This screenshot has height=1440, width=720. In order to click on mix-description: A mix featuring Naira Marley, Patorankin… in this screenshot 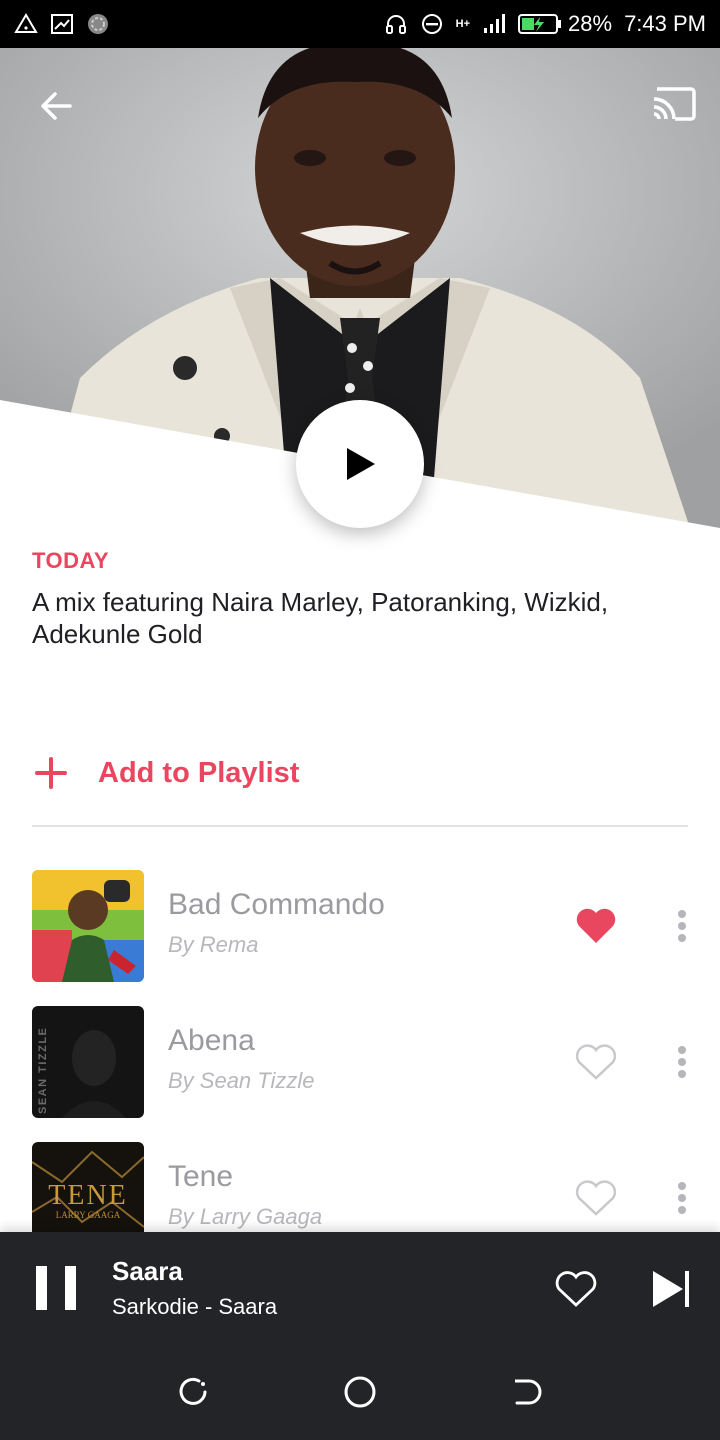, I will do `click(320, 618)`.